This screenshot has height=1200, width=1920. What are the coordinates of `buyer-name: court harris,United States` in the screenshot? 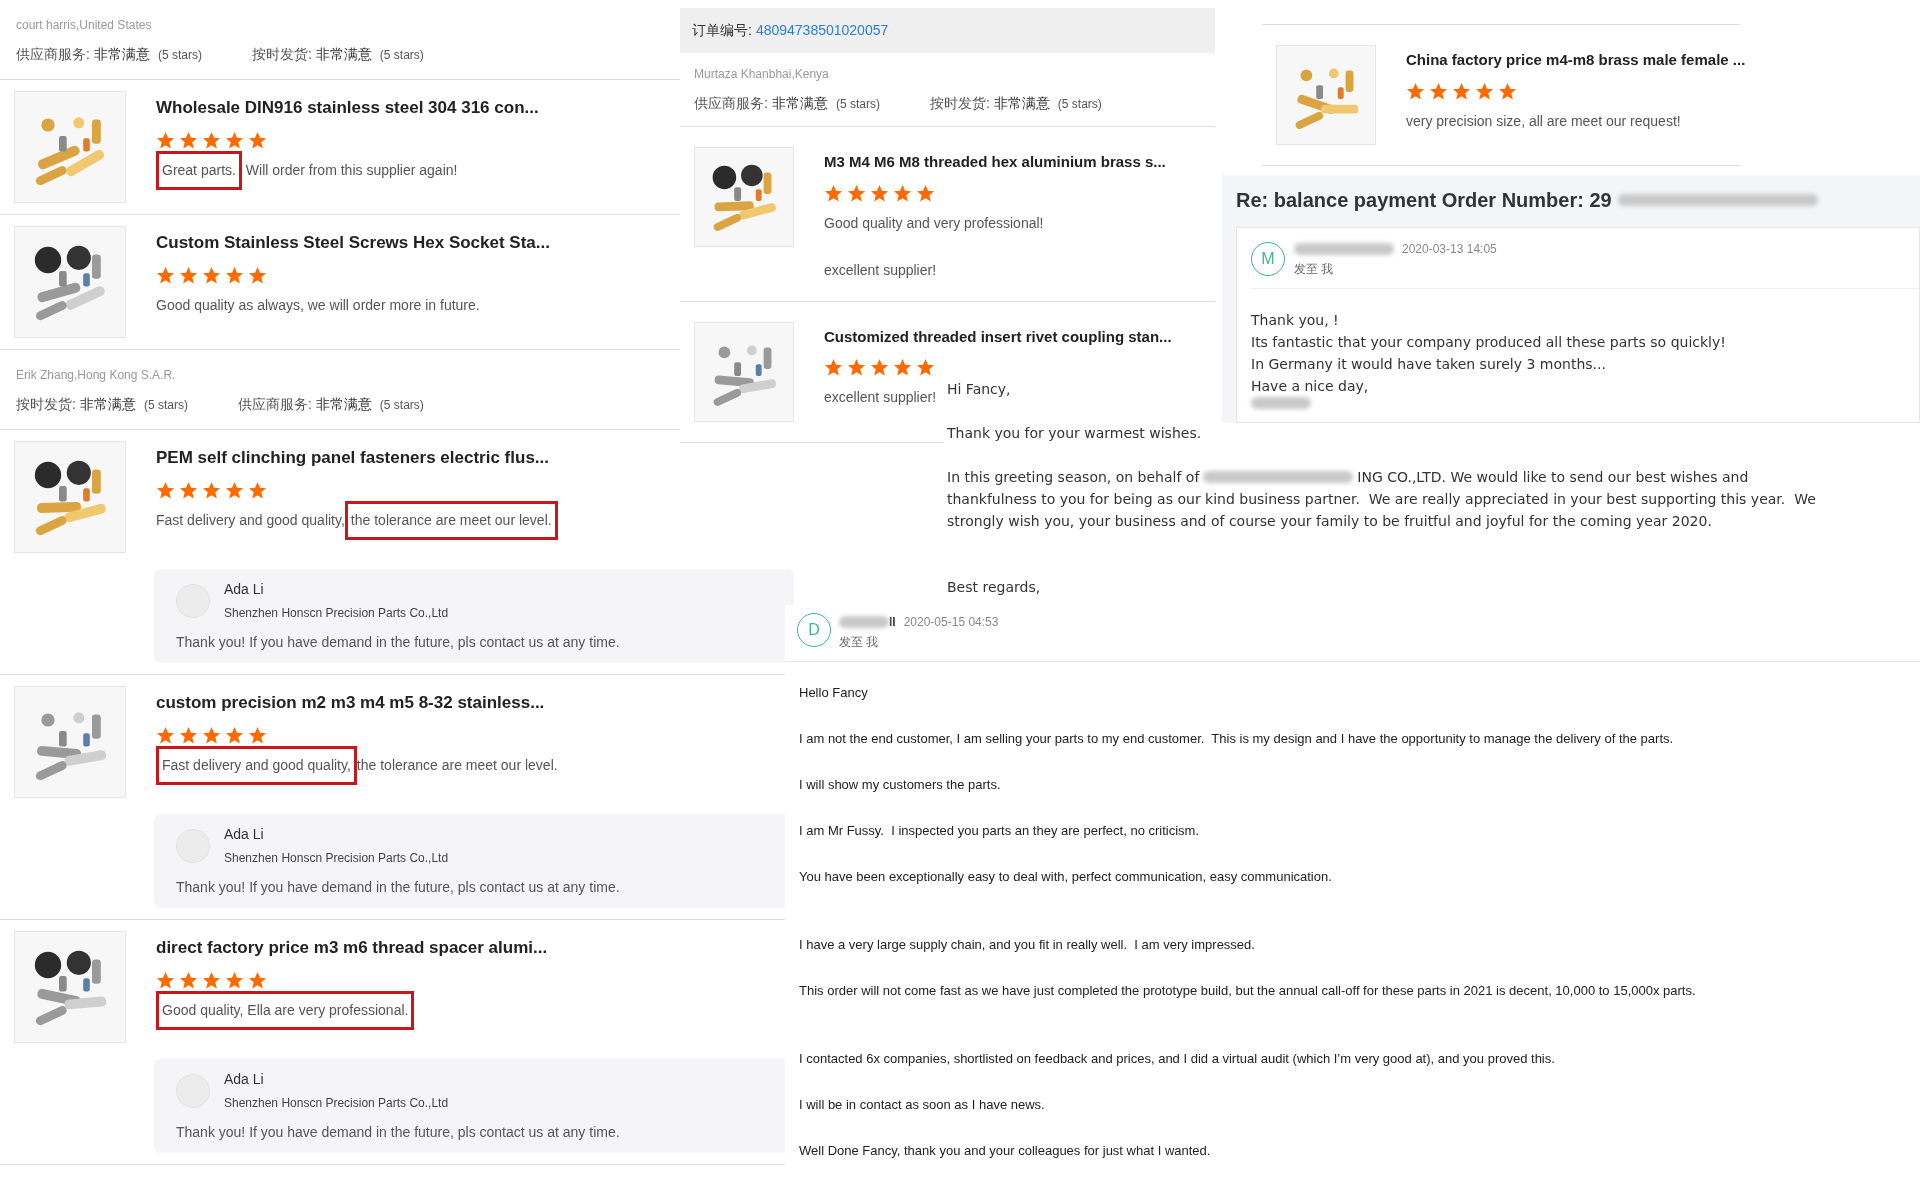 It's located at (84, 25).